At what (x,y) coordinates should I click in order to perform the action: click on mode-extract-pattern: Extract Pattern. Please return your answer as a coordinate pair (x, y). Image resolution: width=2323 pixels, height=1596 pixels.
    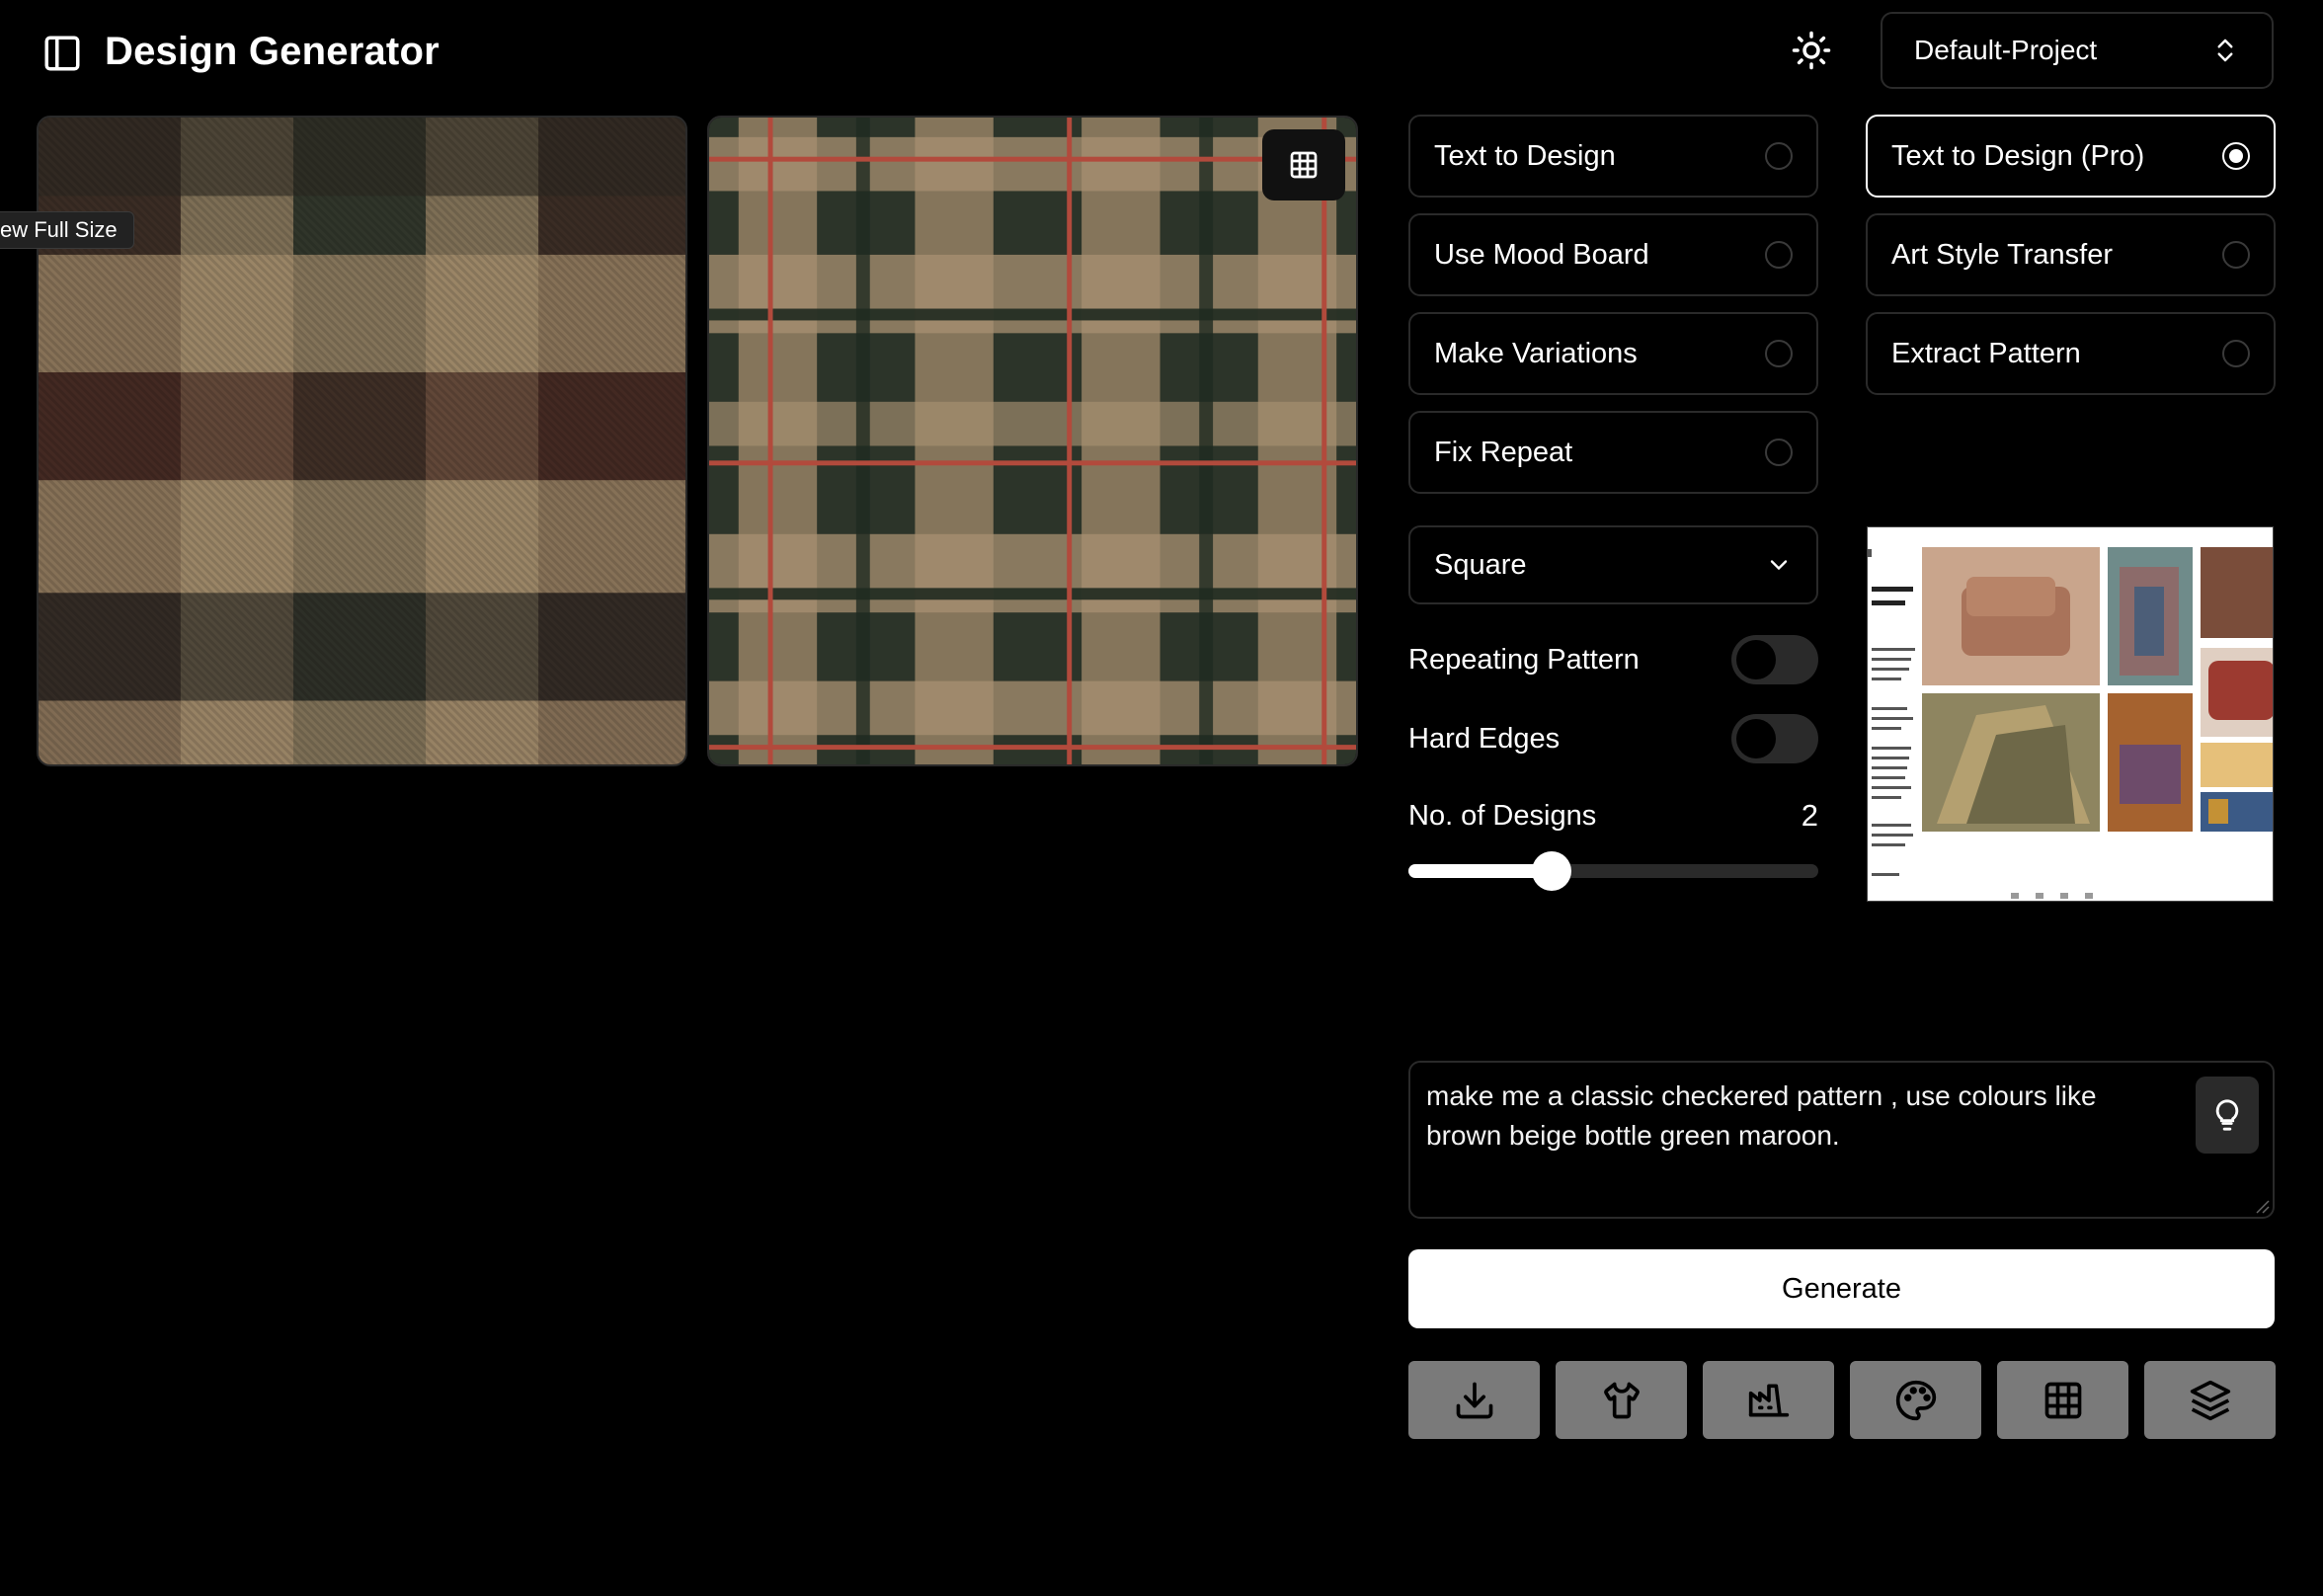
    Looking at the image, I should click on (2071, 353).